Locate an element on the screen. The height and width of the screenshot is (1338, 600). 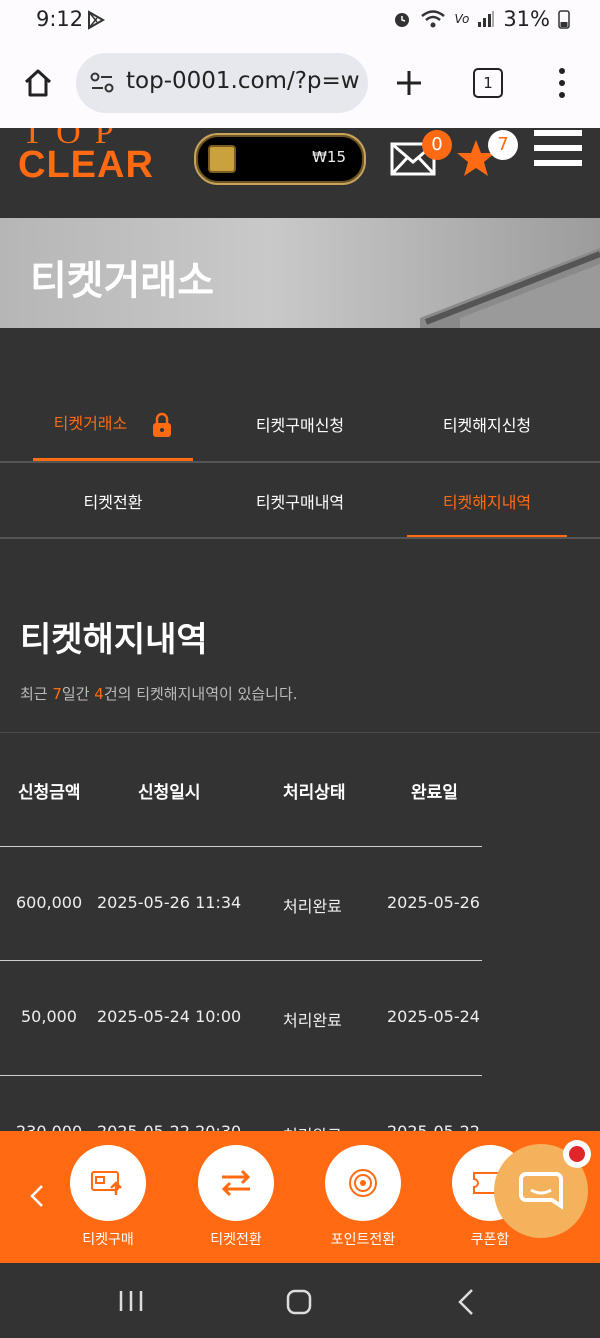
header-status: 처리상태 is located at coordinates (314, 793).